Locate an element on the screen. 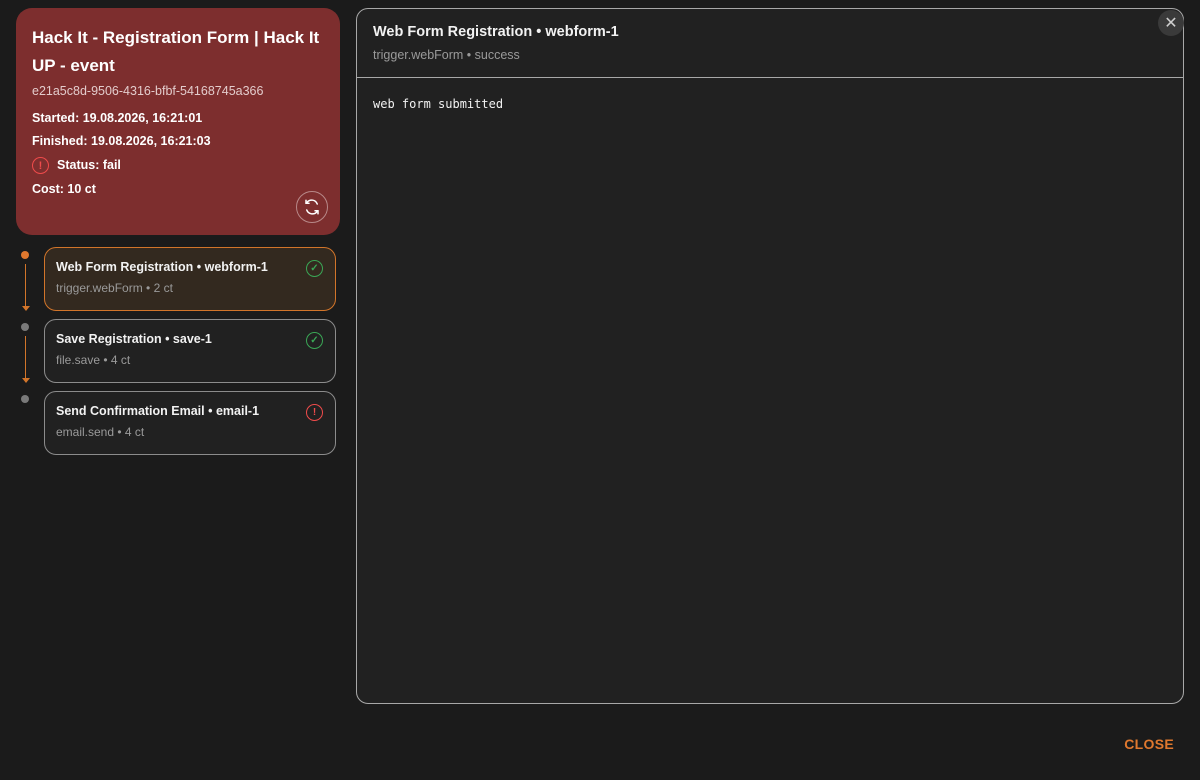 Image resolution: width=1200 pixels, height=780 pixels. step-subtitle: file.save • 4 ct is located at coordinates (93, 360).